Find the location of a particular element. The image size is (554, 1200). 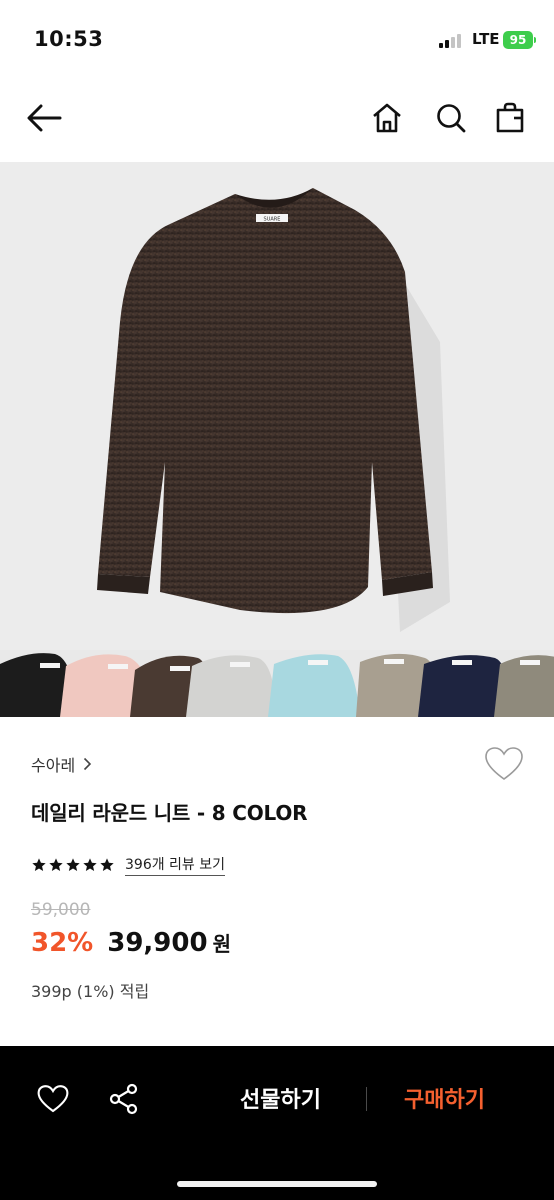

bottom-wishlist-button is located at coordinates (53, 1099).